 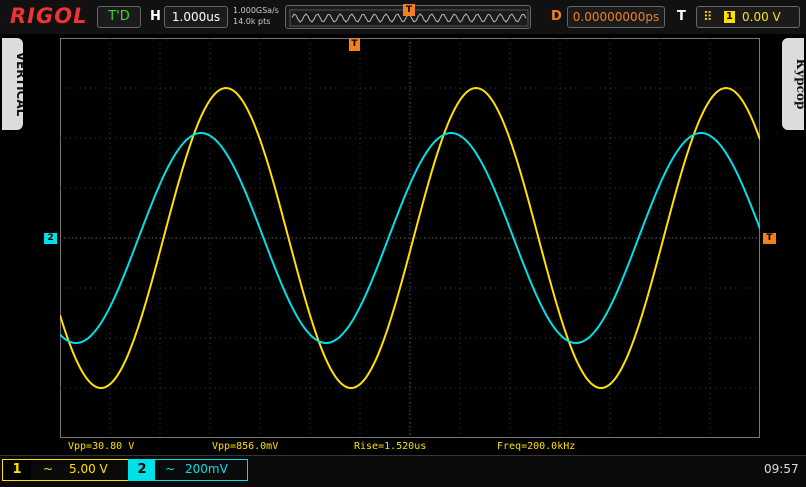 I want to click on measurement-vpp-ch1: Vpp=30.80 V, so click(x=101, y=446).